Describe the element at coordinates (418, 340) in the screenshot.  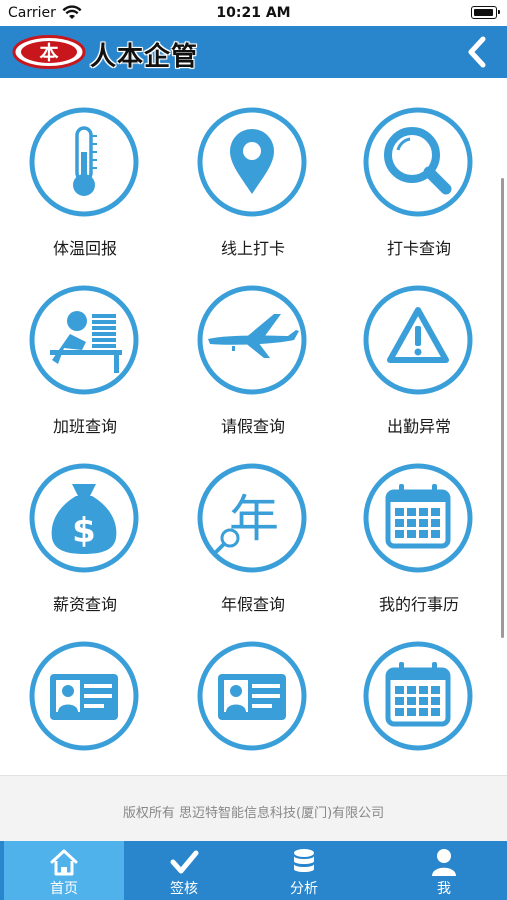
I see `warning-icon` at that location.